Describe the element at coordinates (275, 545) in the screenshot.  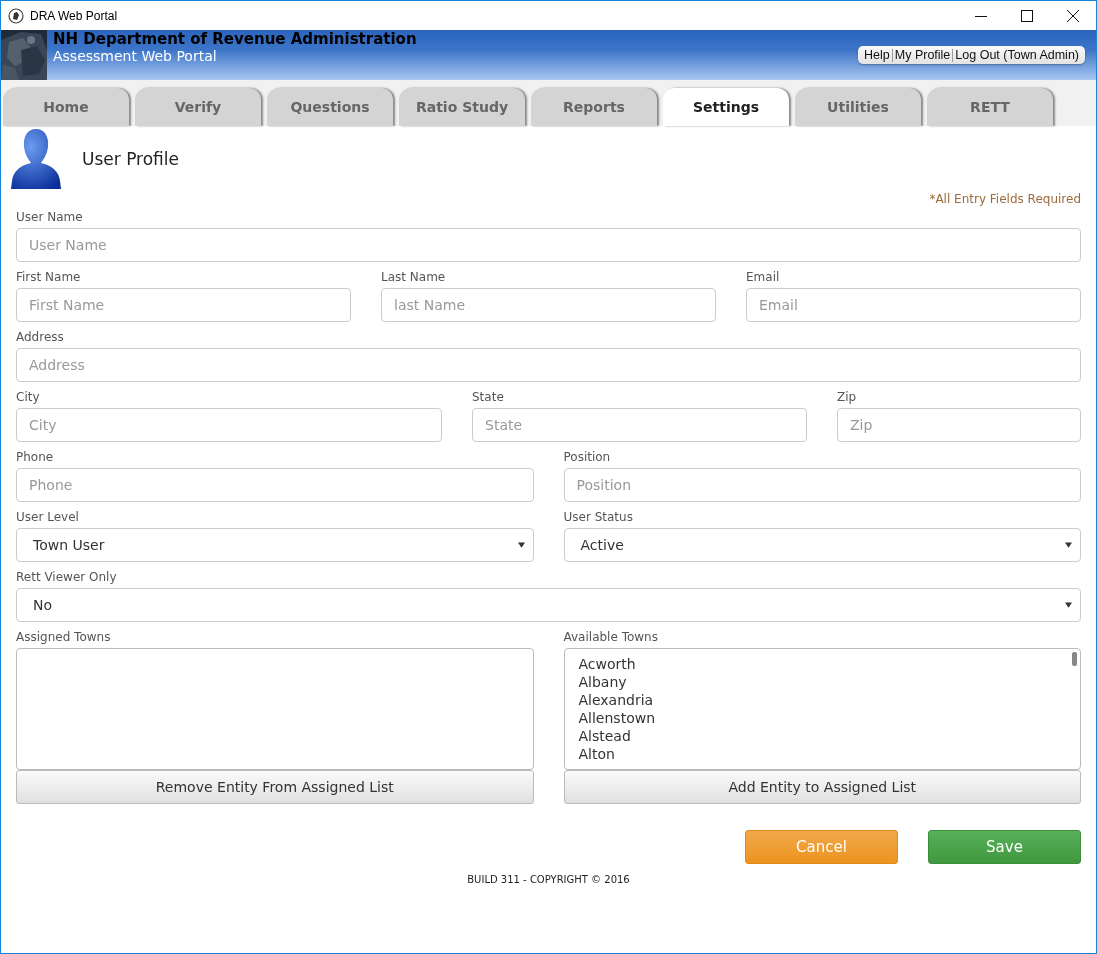
I see `dropdown: Town User` at that location.